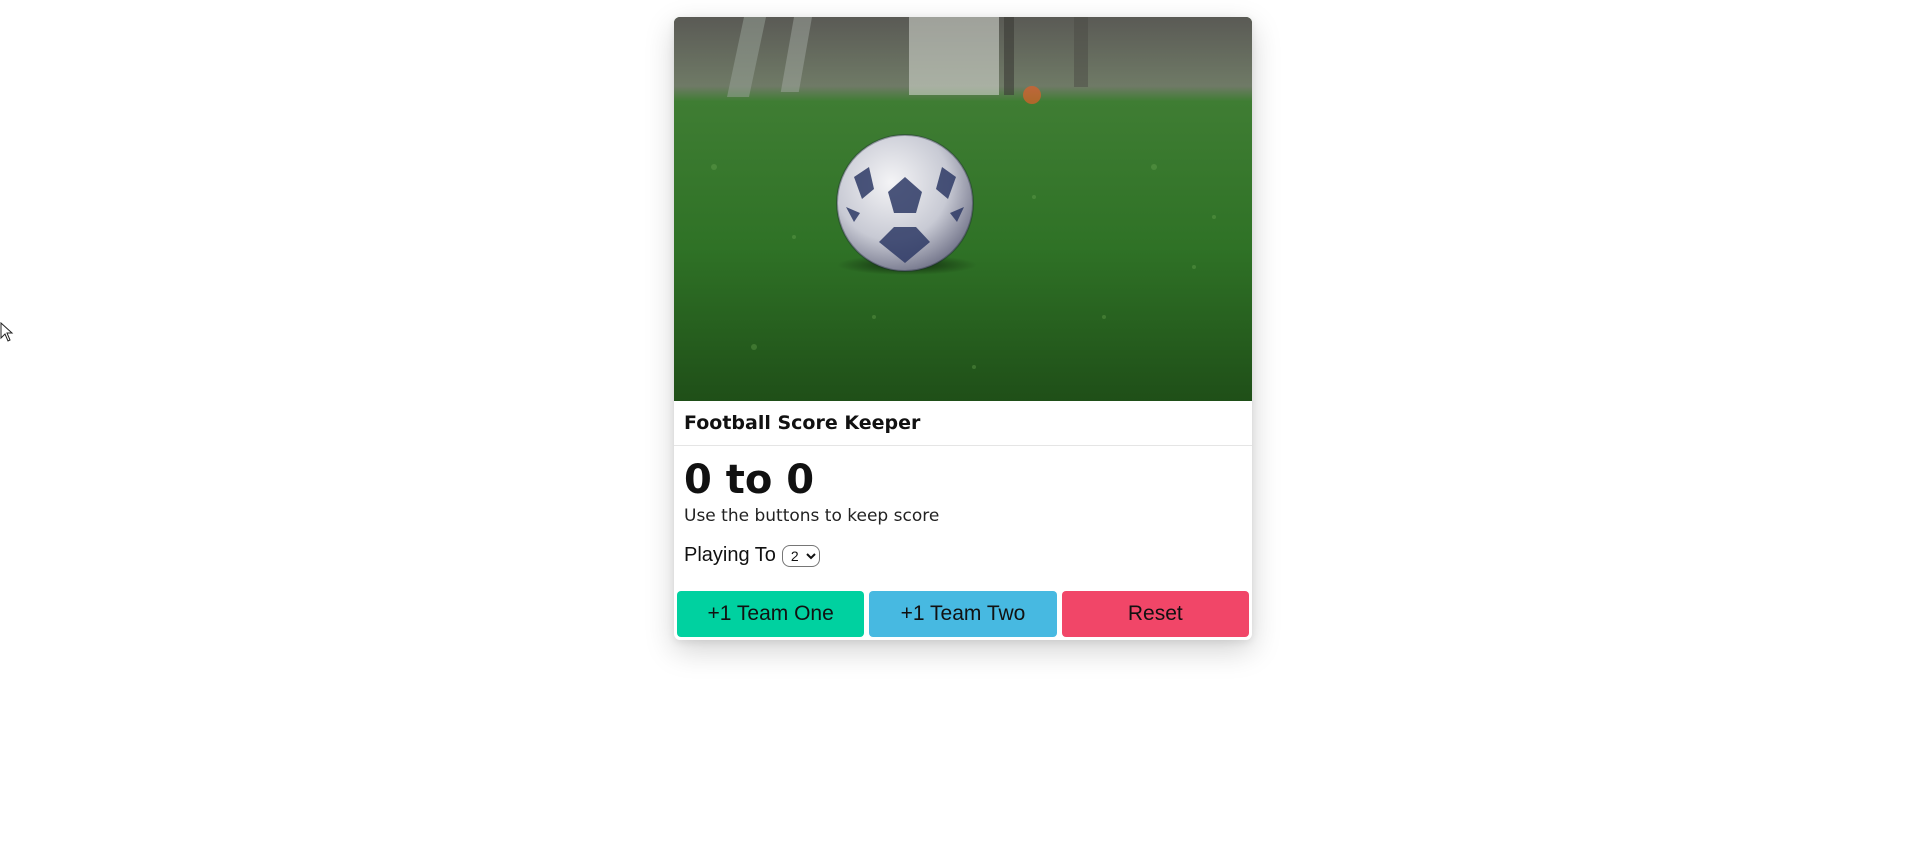 The image size is (1920, 852). I want to click on reset-button: Reset, so click(1155, 614).